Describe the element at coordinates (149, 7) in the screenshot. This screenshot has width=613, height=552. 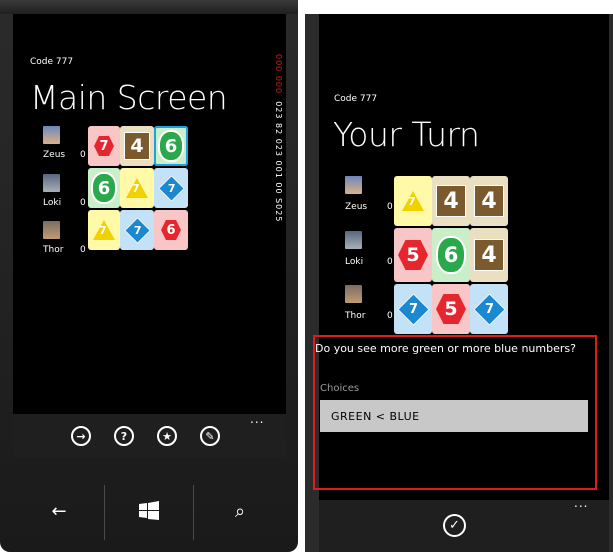
I see `phone-top-bezel` at that location.